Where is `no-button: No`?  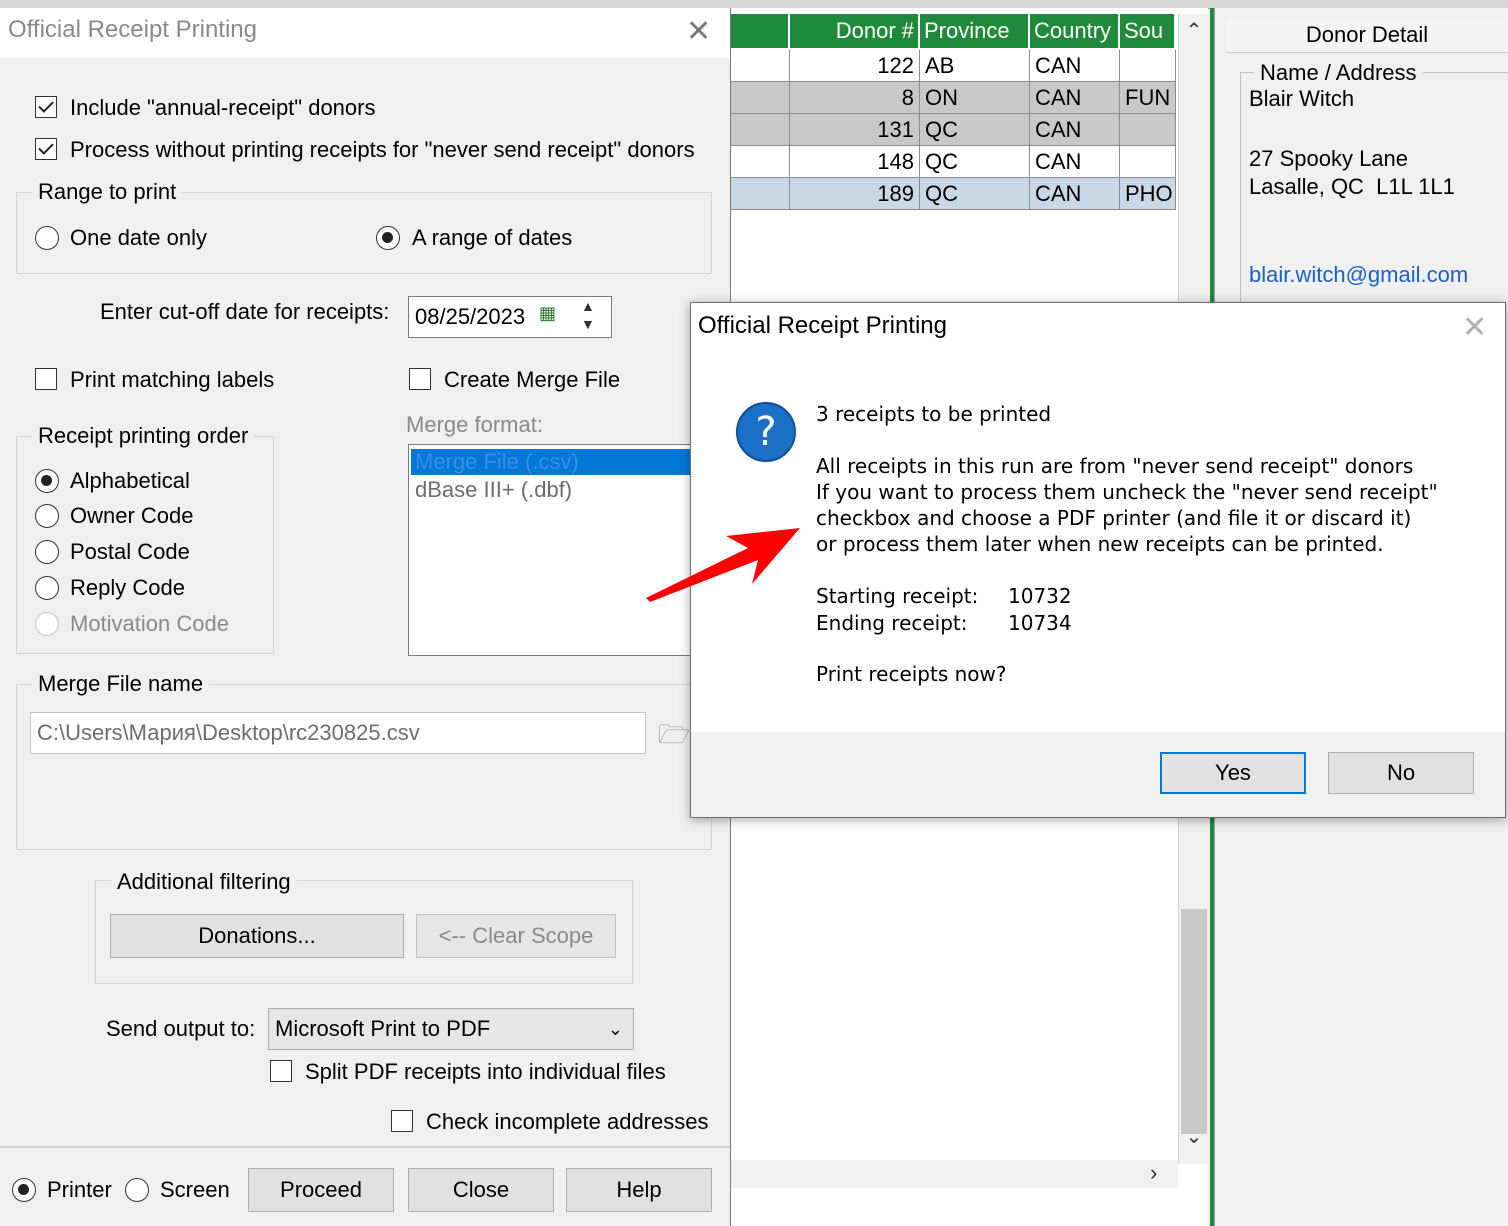
no-button: No is located at coordinates (1401, 773).